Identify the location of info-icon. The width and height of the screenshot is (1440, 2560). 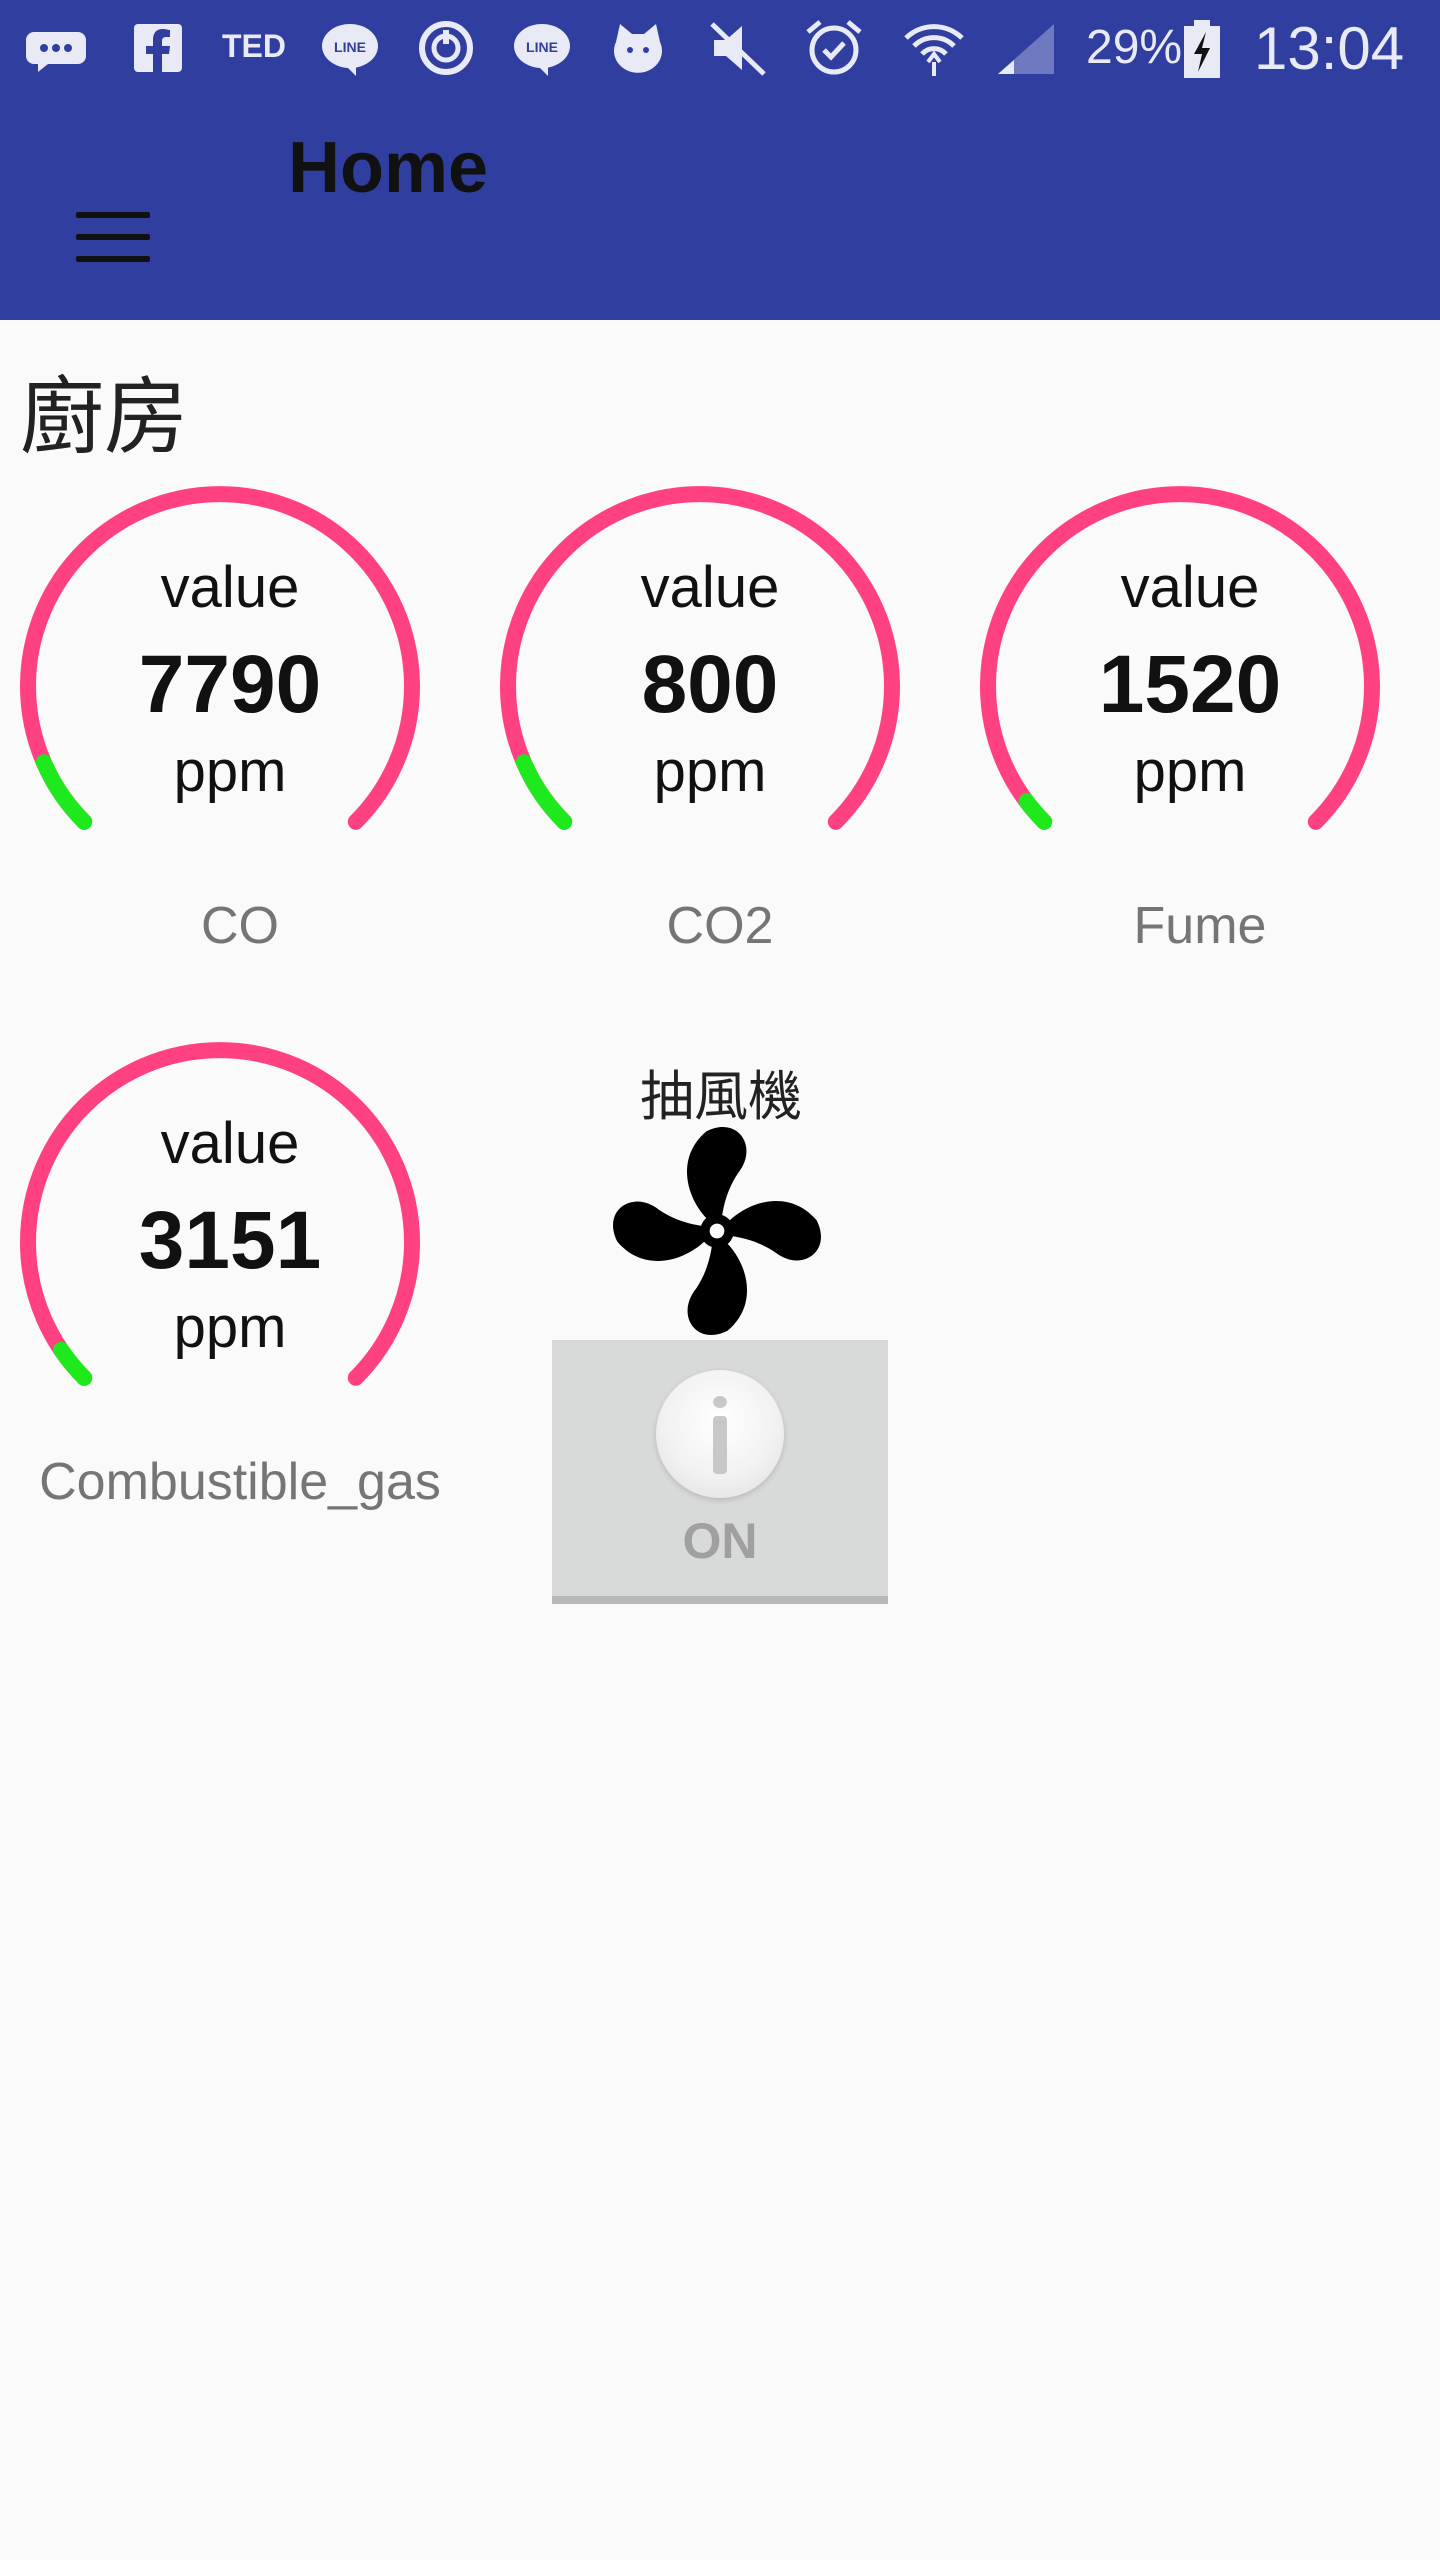
(720, 1434).